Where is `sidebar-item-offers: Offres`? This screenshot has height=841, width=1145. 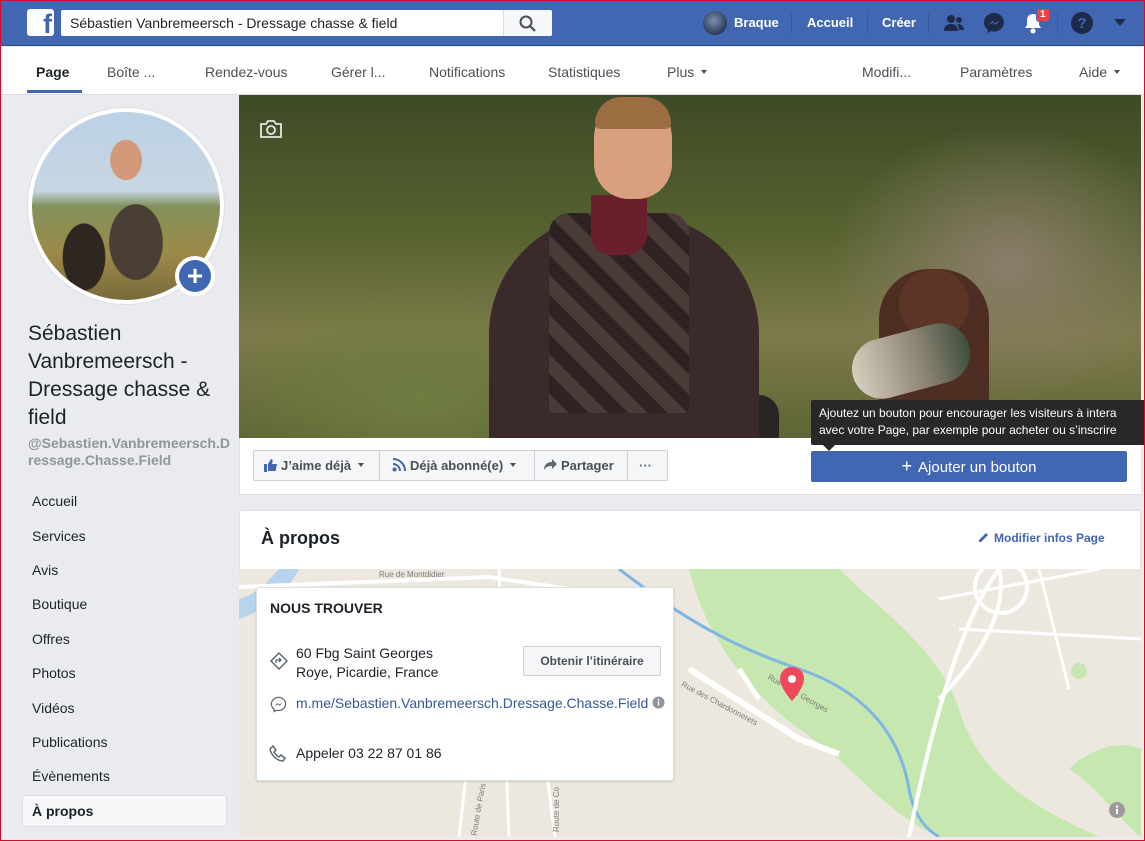
sidebar-item-offers: Offres is located at coordinates (51, 639).